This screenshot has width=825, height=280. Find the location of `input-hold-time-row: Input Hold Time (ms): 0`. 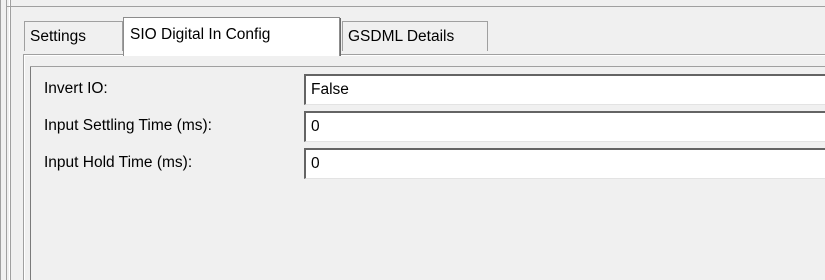

input-hold-time-row: Input Hold Time (ms): 0 is located at coordinates (428, 163).